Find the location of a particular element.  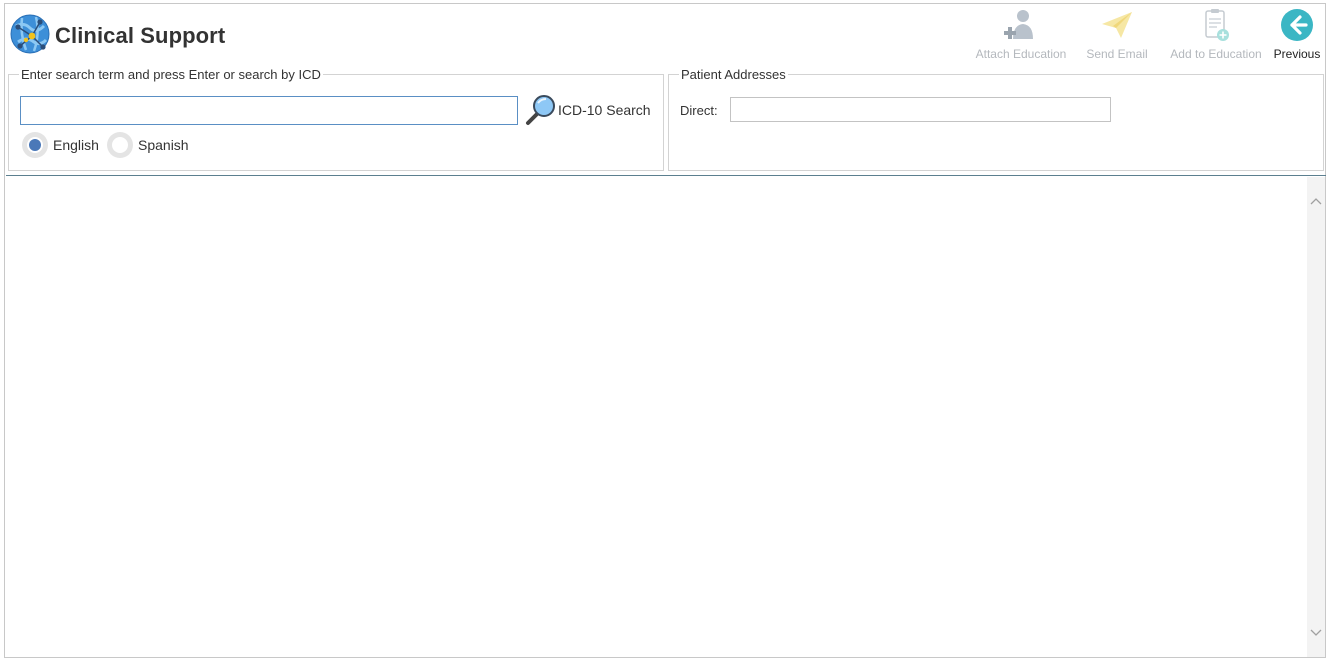

icd-10-search-button: ICD-10 Search is located at coordinates (587, 110).